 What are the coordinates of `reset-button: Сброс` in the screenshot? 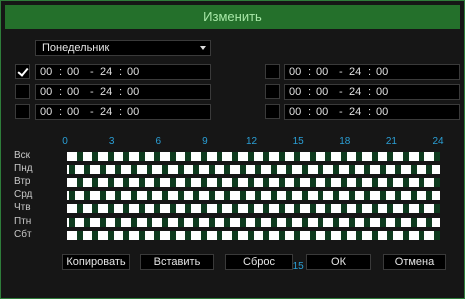 It's located at (259, 262).